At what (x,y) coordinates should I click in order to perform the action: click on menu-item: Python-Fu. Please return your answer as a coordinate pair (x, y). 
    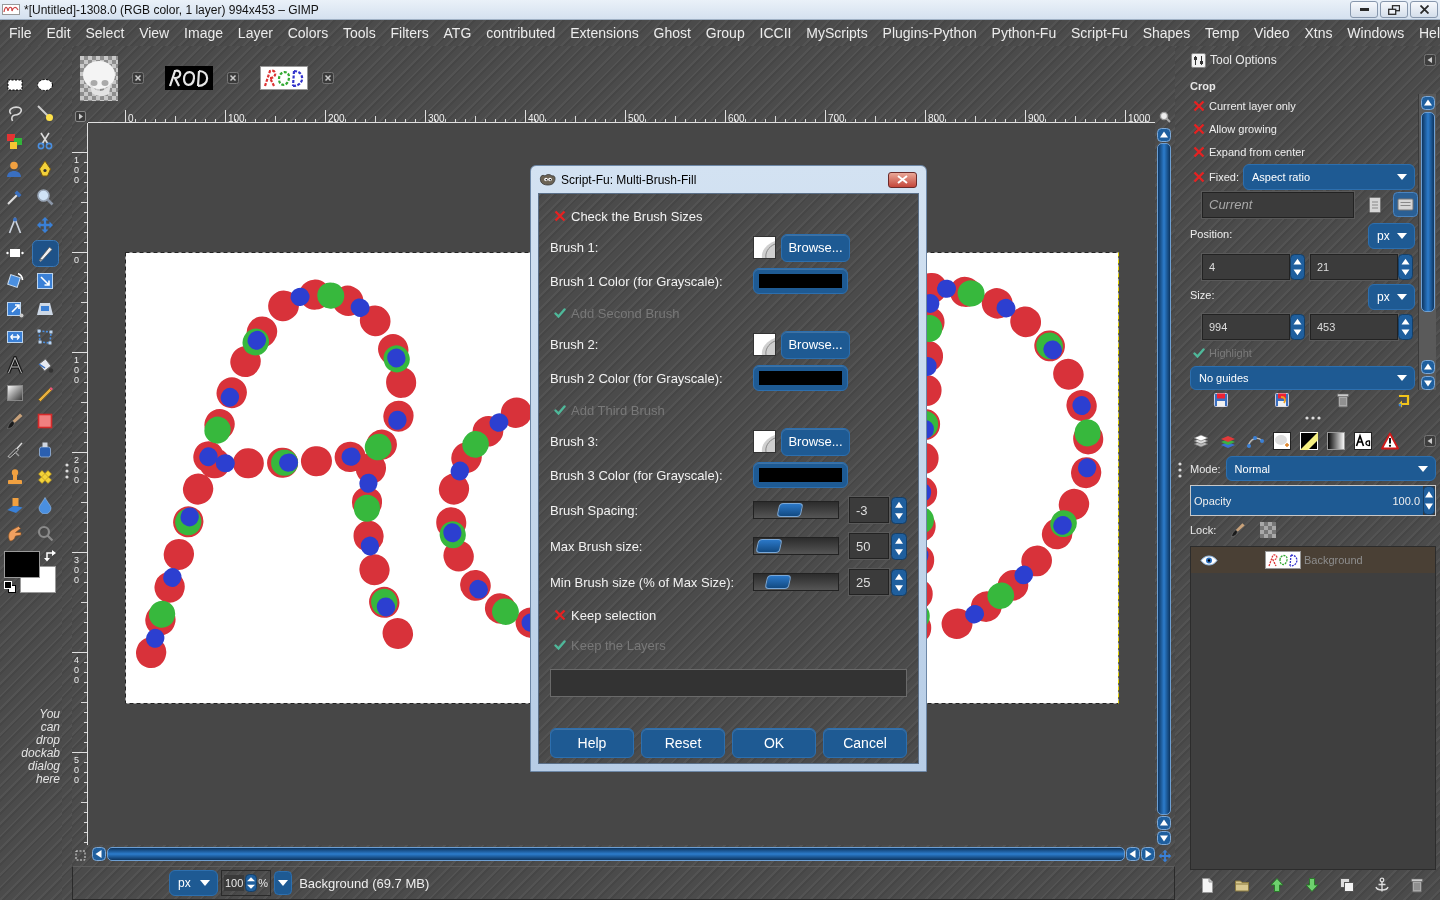
    Looking at the image, I should click on (1024, 33).